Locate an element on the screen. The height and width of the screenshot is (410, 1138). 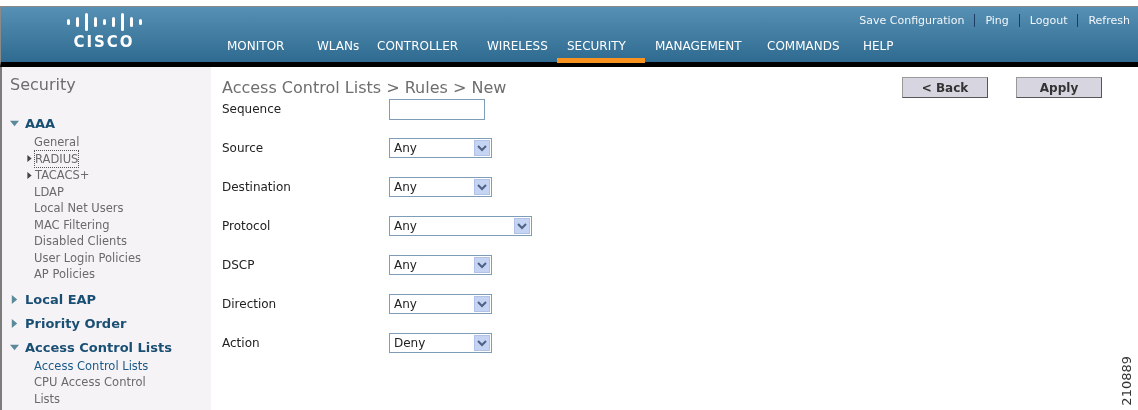
nav-tab: COMMANDS is located at coordinates (805, 51).